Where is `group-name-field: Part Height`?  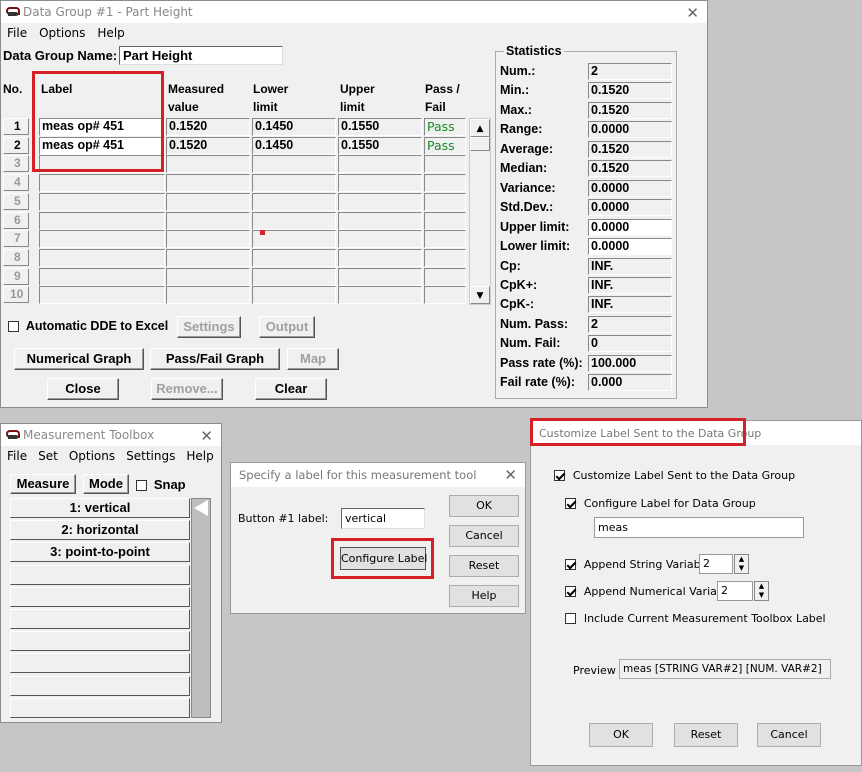 group-name-field: Part Height is located at coordinates (201, 55).